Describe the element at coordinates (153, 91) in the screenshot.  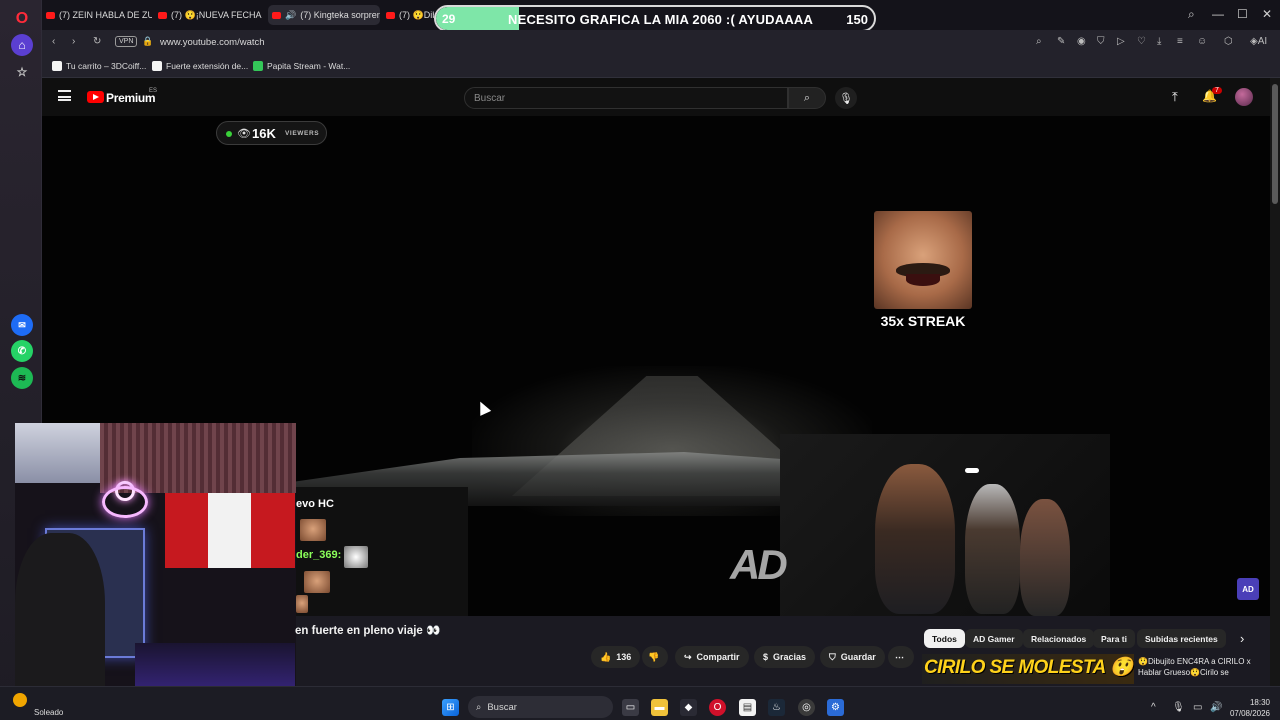
I see `region-code: ES` at that location.